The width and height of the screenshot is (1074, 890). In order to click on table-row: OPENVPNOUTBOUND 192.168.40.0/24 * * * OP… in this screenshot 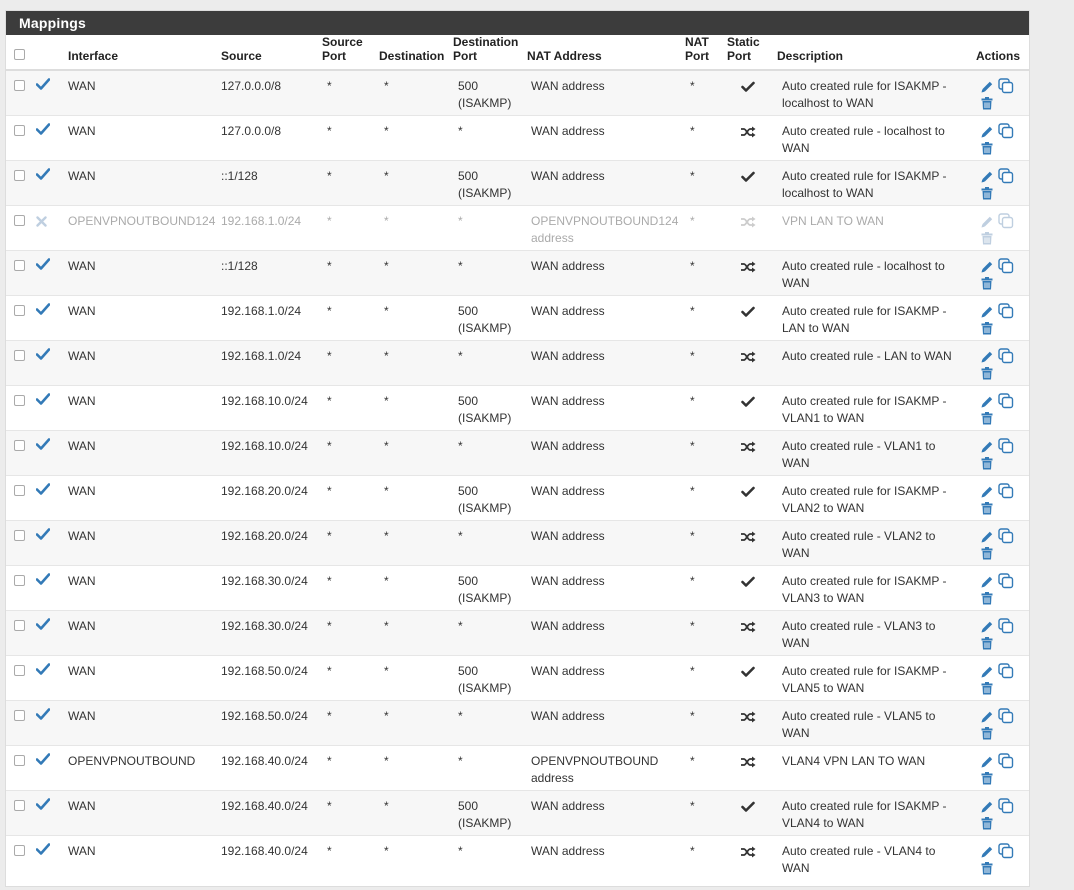, I will do `click(517, 767)`.